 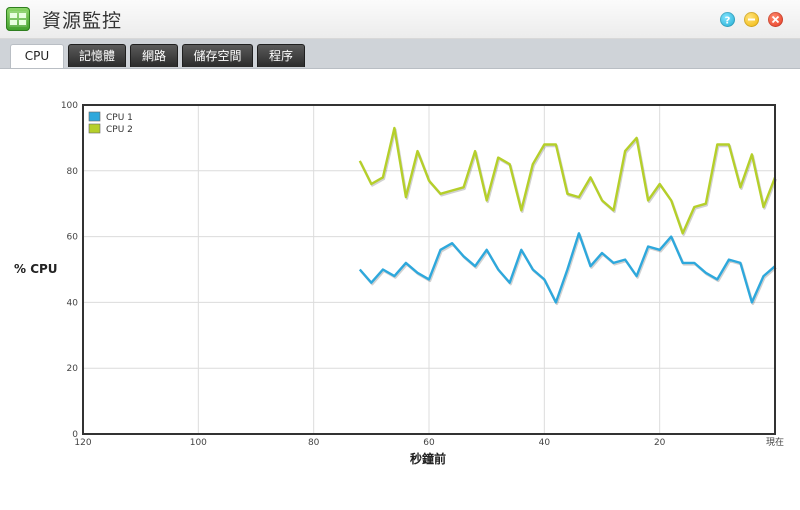 I want to click on x-tick-label: 120, so click(x=82, y=443).